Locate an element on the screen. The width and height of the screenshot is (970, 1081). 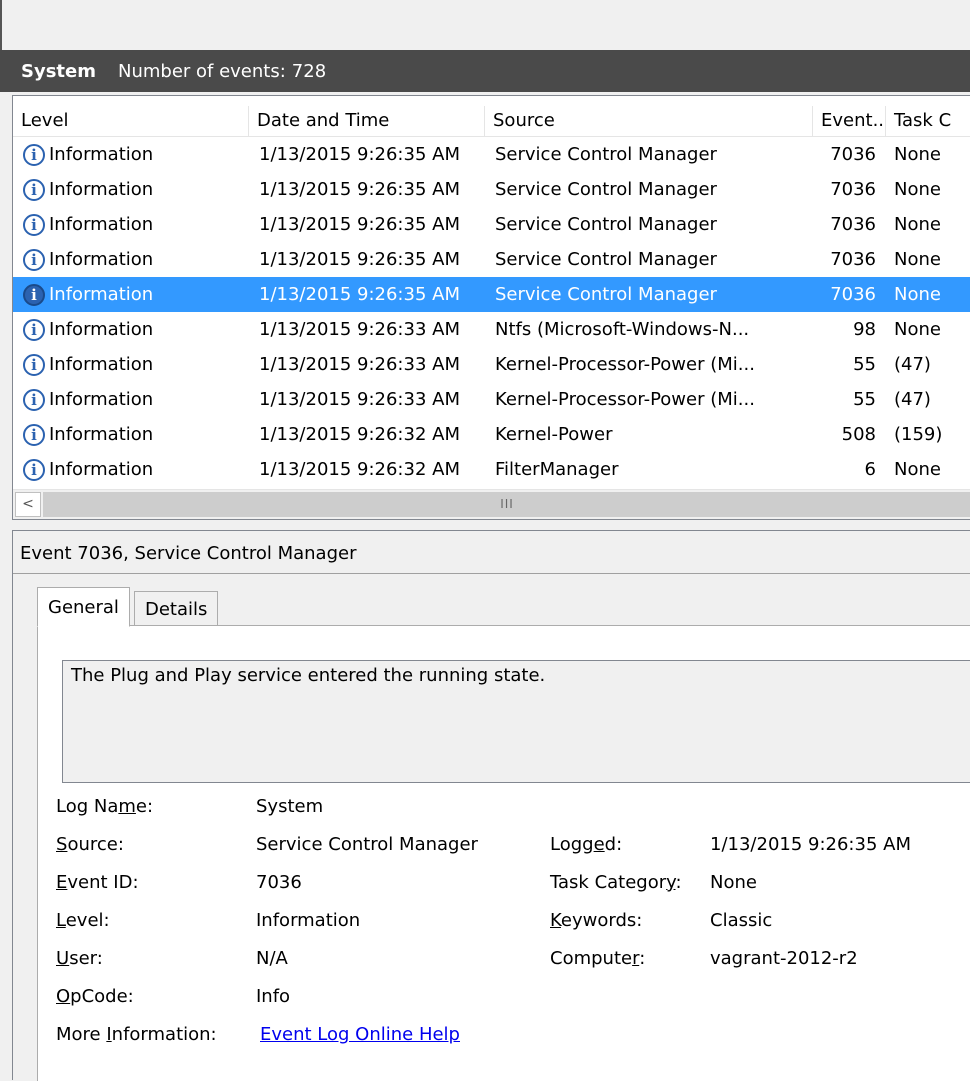
tab-general: General is located at coordinates (83, 607).